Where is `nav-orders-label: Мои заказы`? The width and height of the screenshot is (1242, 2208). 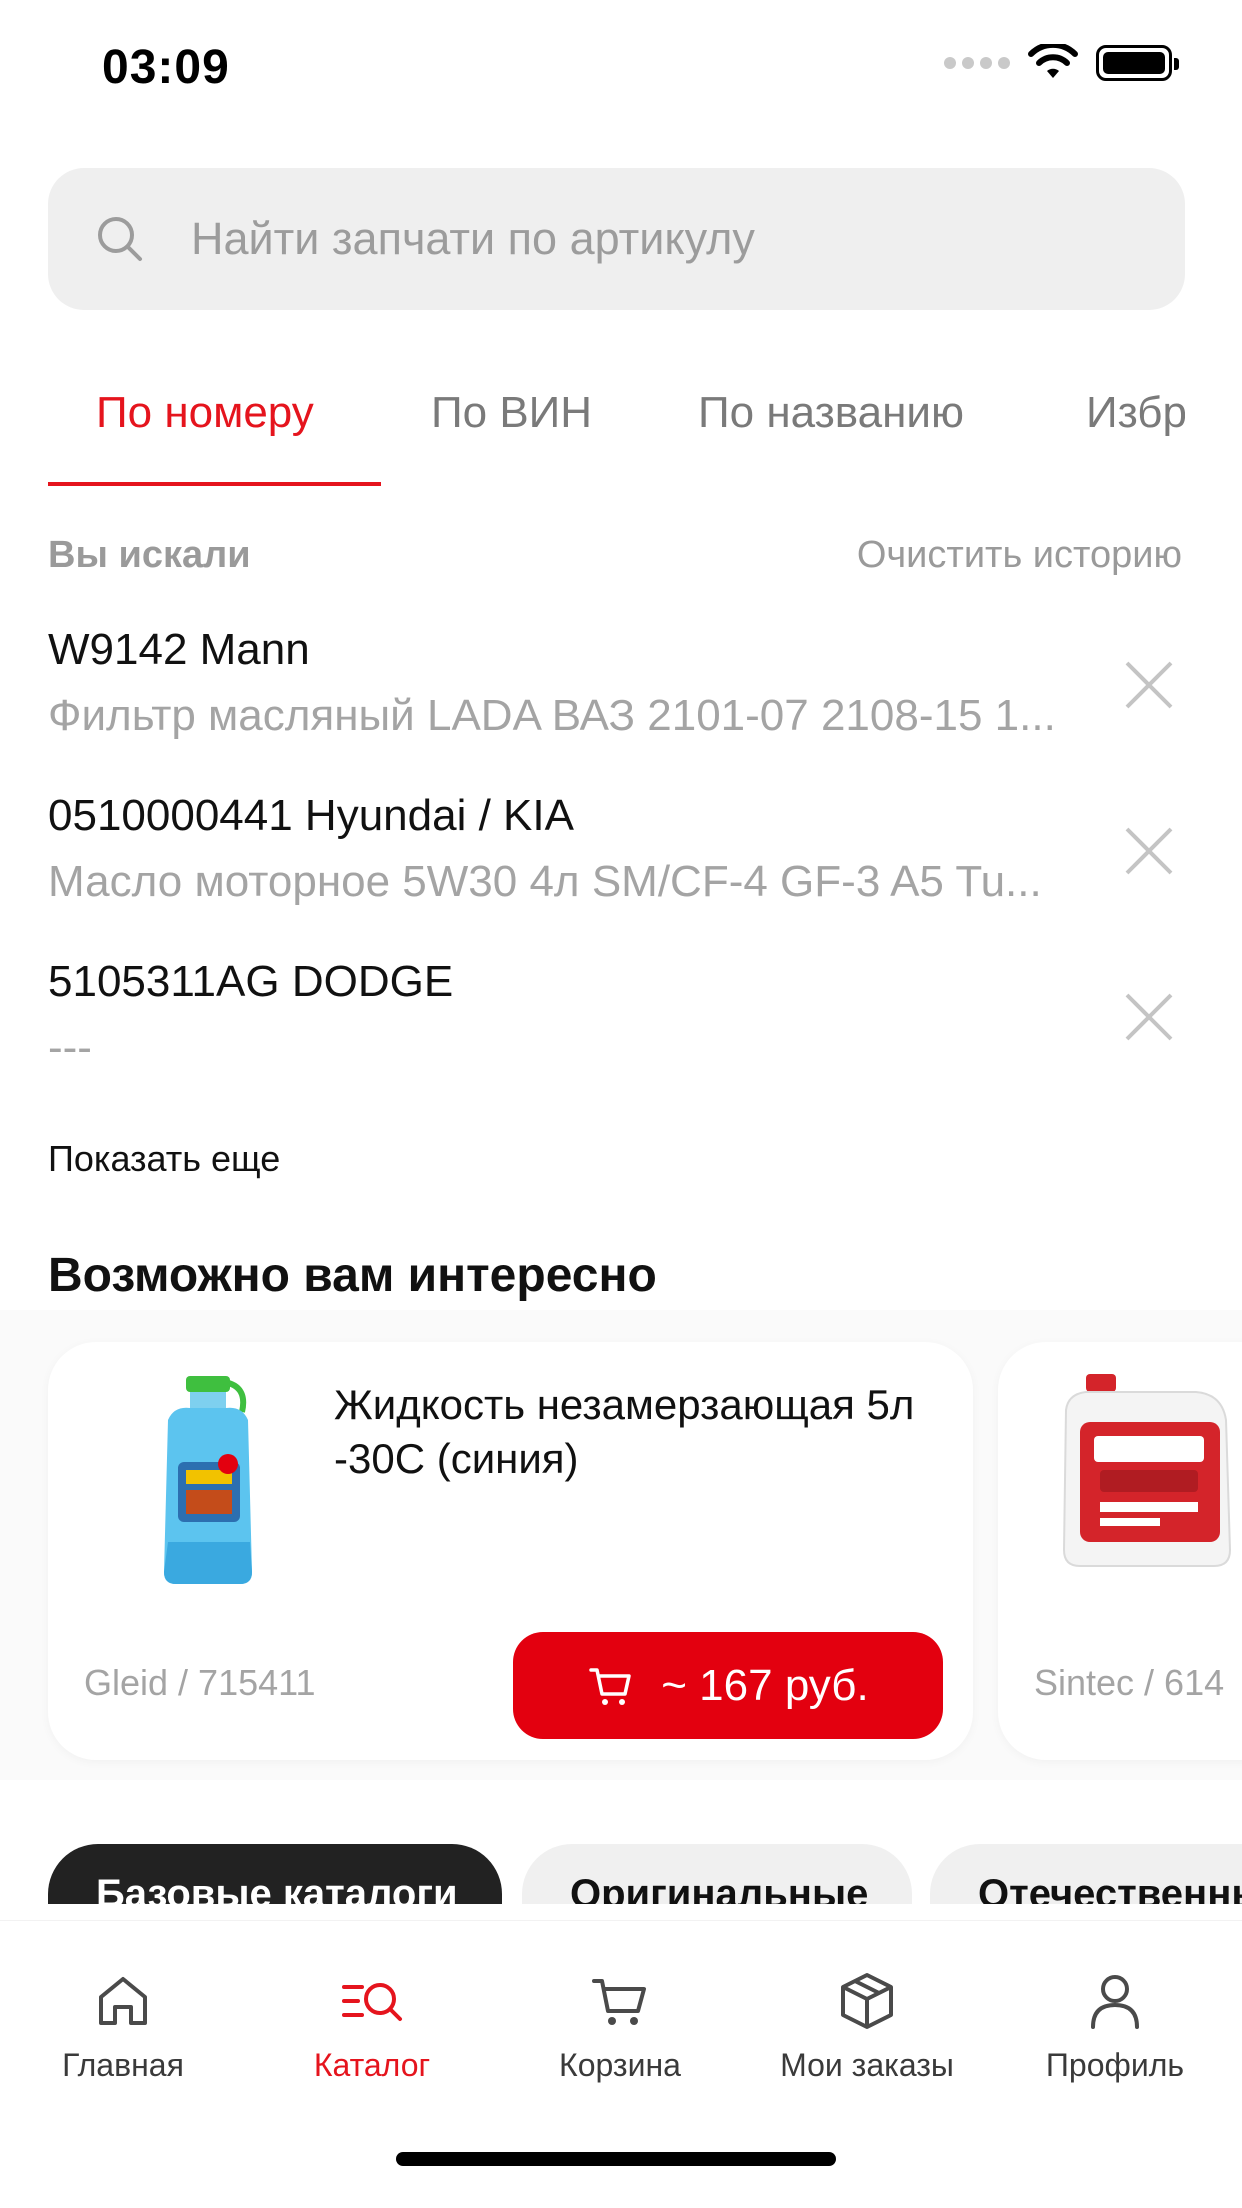 nav-orders-label: Мои заказы is located at coordinates (867, 2065).